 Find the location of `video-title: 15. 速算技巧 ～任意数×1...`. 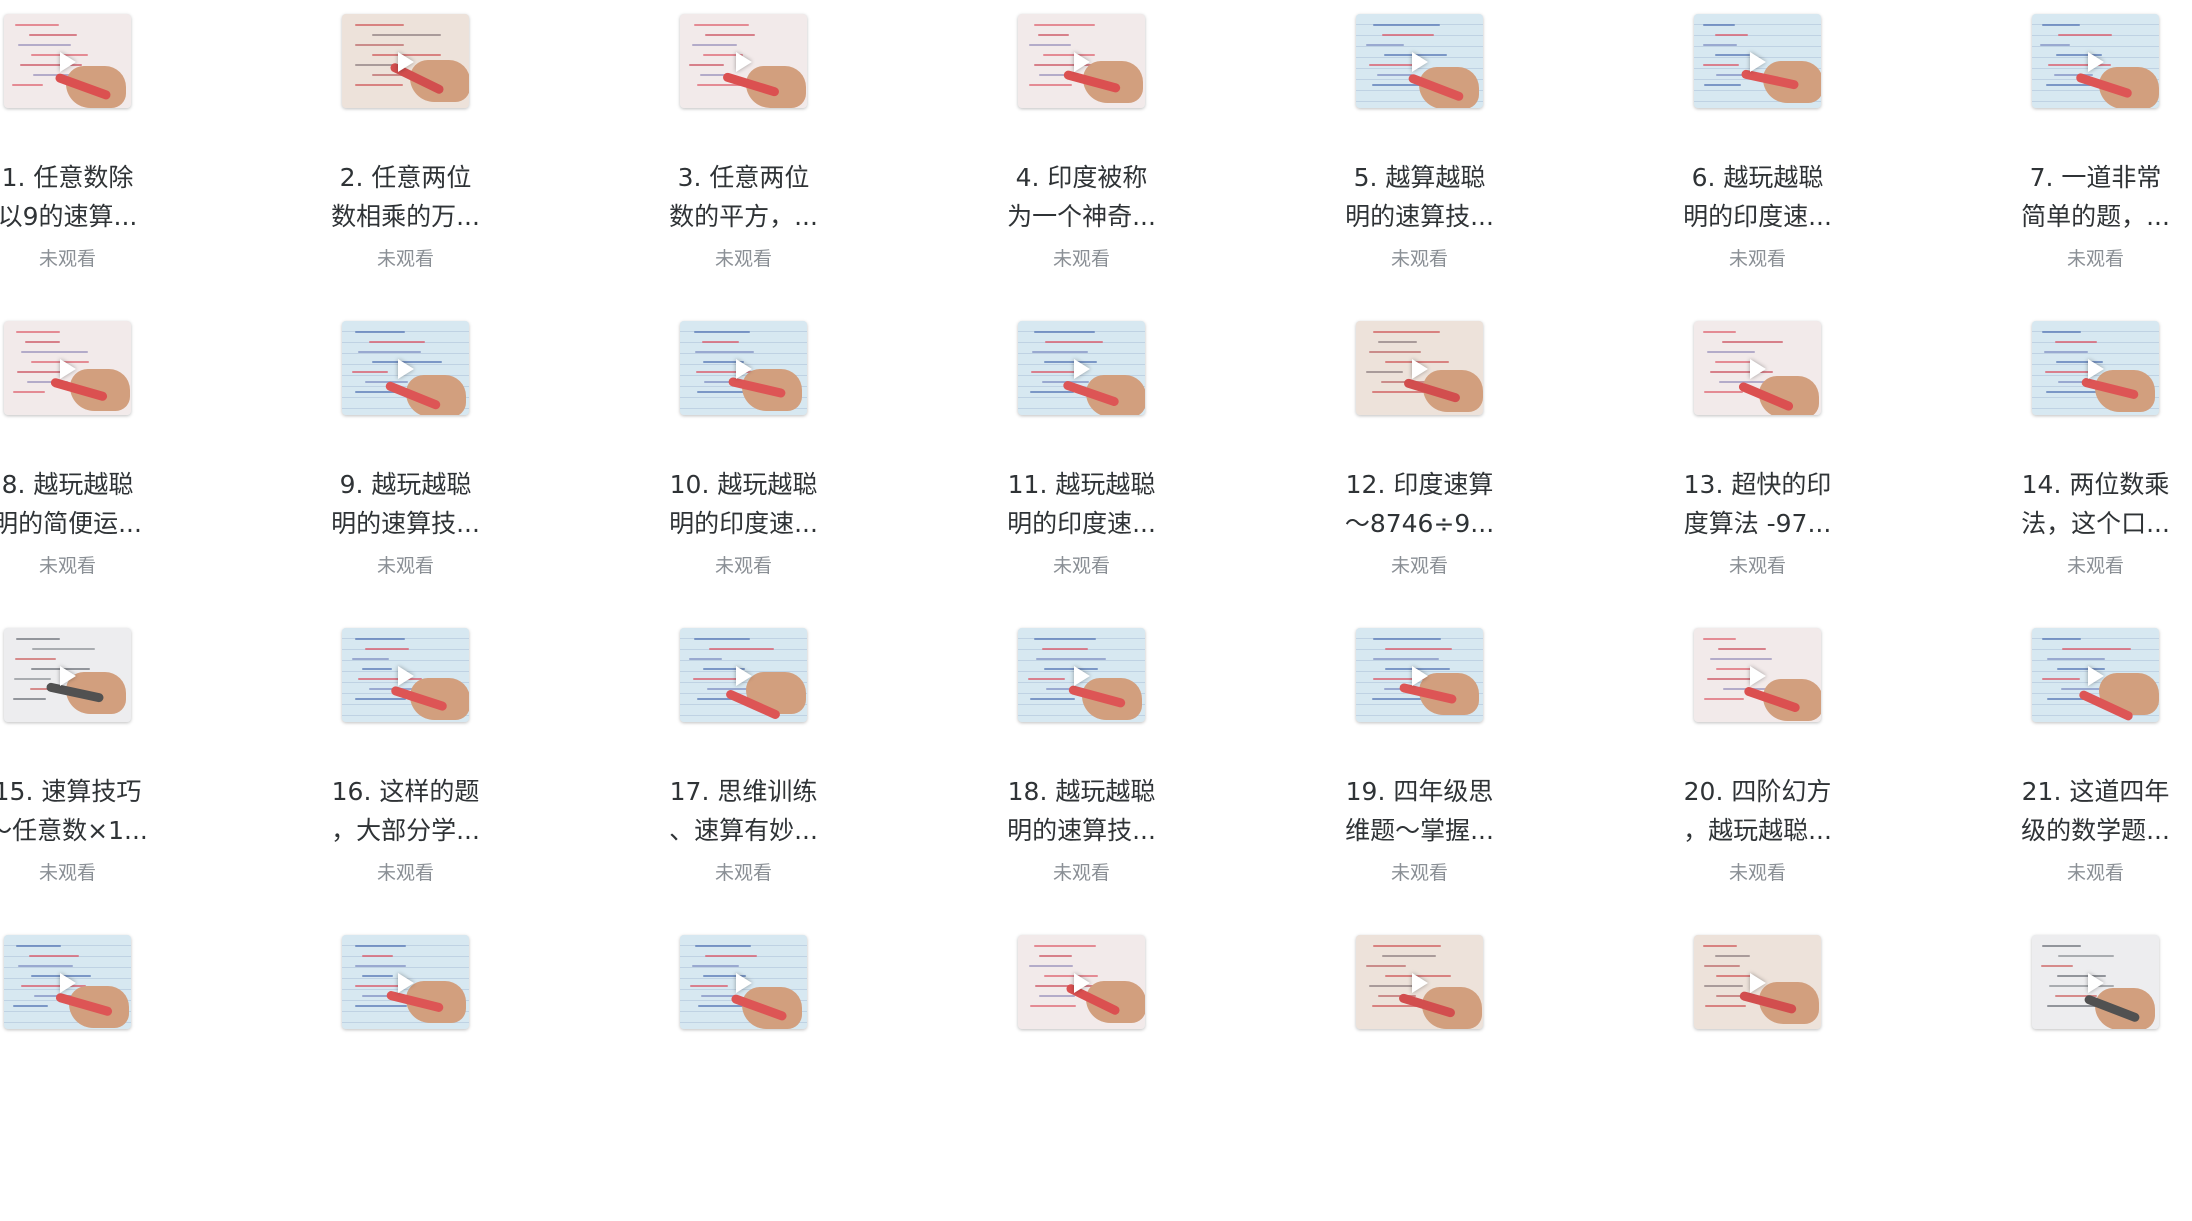

video-title: 15. 速算技巧 ～任意数×1... is located at coordinates (122, 811).